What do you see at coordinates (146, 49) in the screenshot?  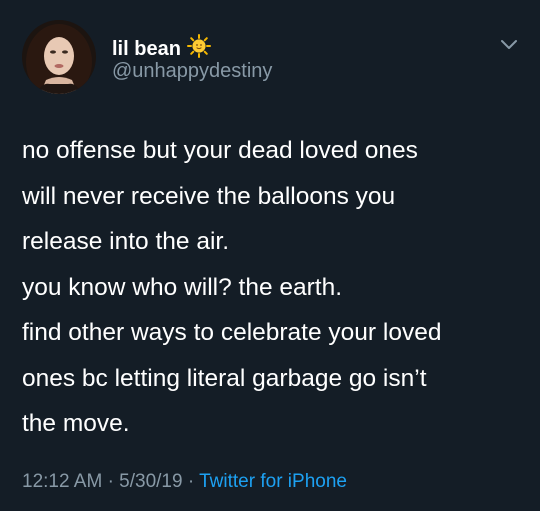 I see `display-name: lil bean` at bounding box center [146, 49].